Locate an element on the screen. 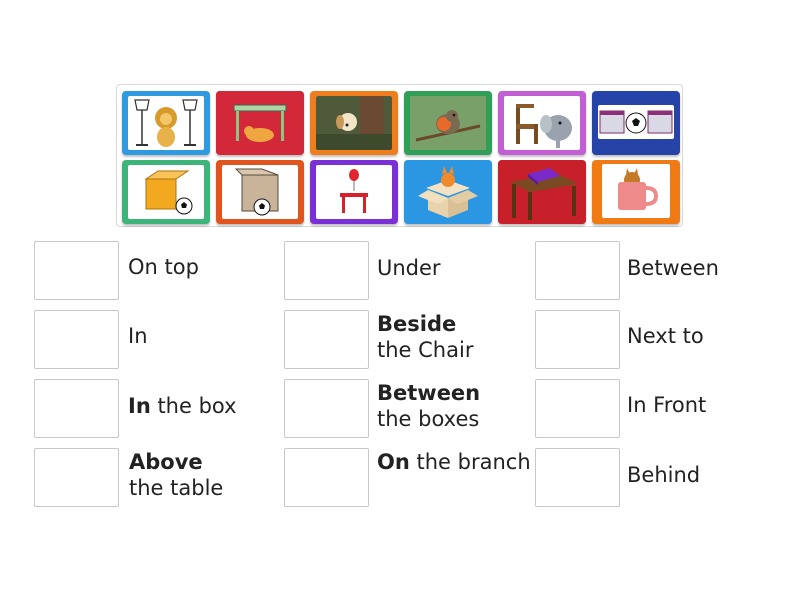 The width and height of the screenshot is (800, 600). balloon-above-table-icon is located at coordinates (354, 191).